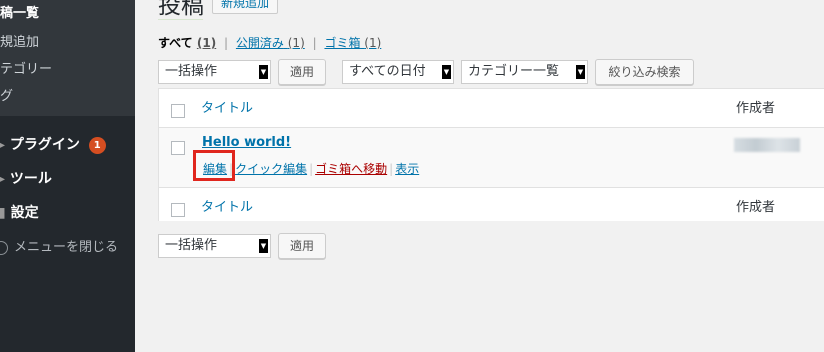 This screenshot has height=352, width=824. I want to click on sidebar-item-tools-label: ツール, so click(30, 179).